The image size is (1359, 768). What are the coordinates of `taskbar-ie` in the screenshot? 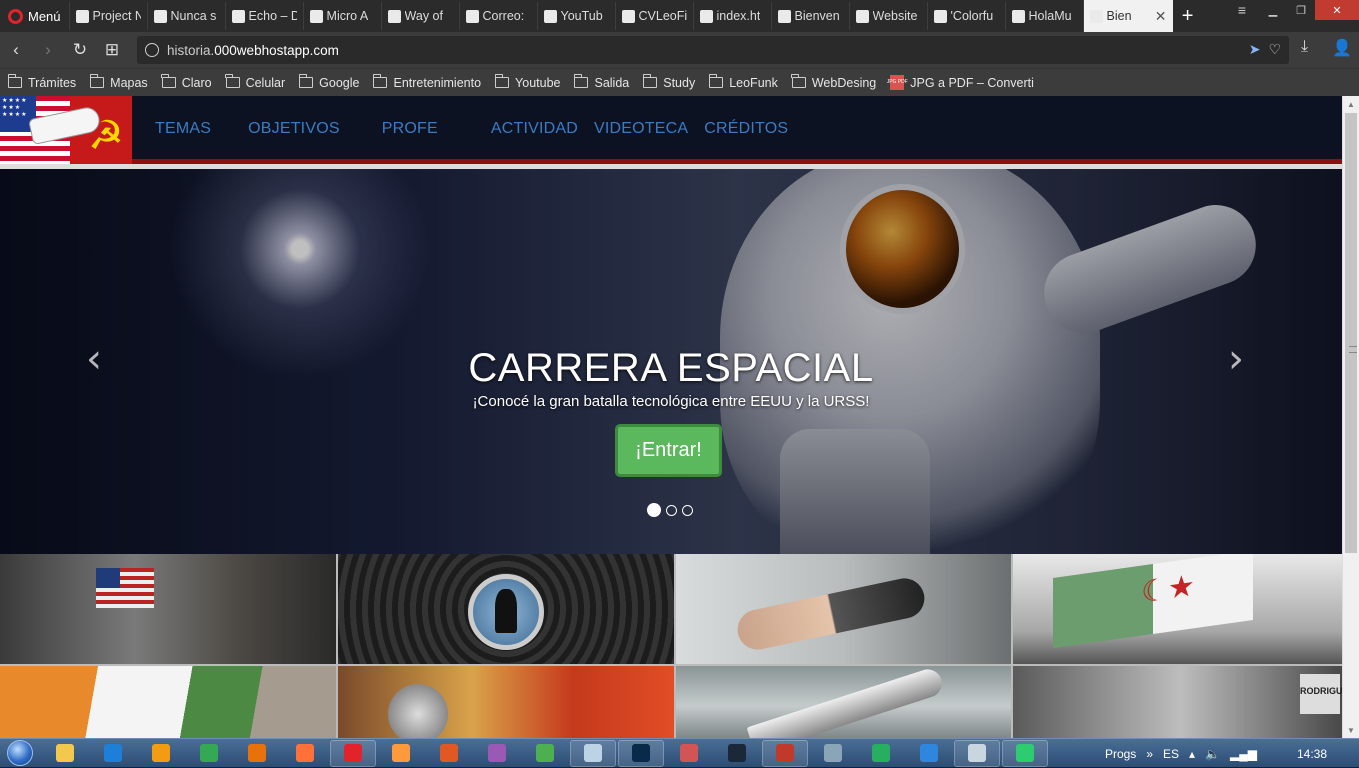 It's located at (113, 753).